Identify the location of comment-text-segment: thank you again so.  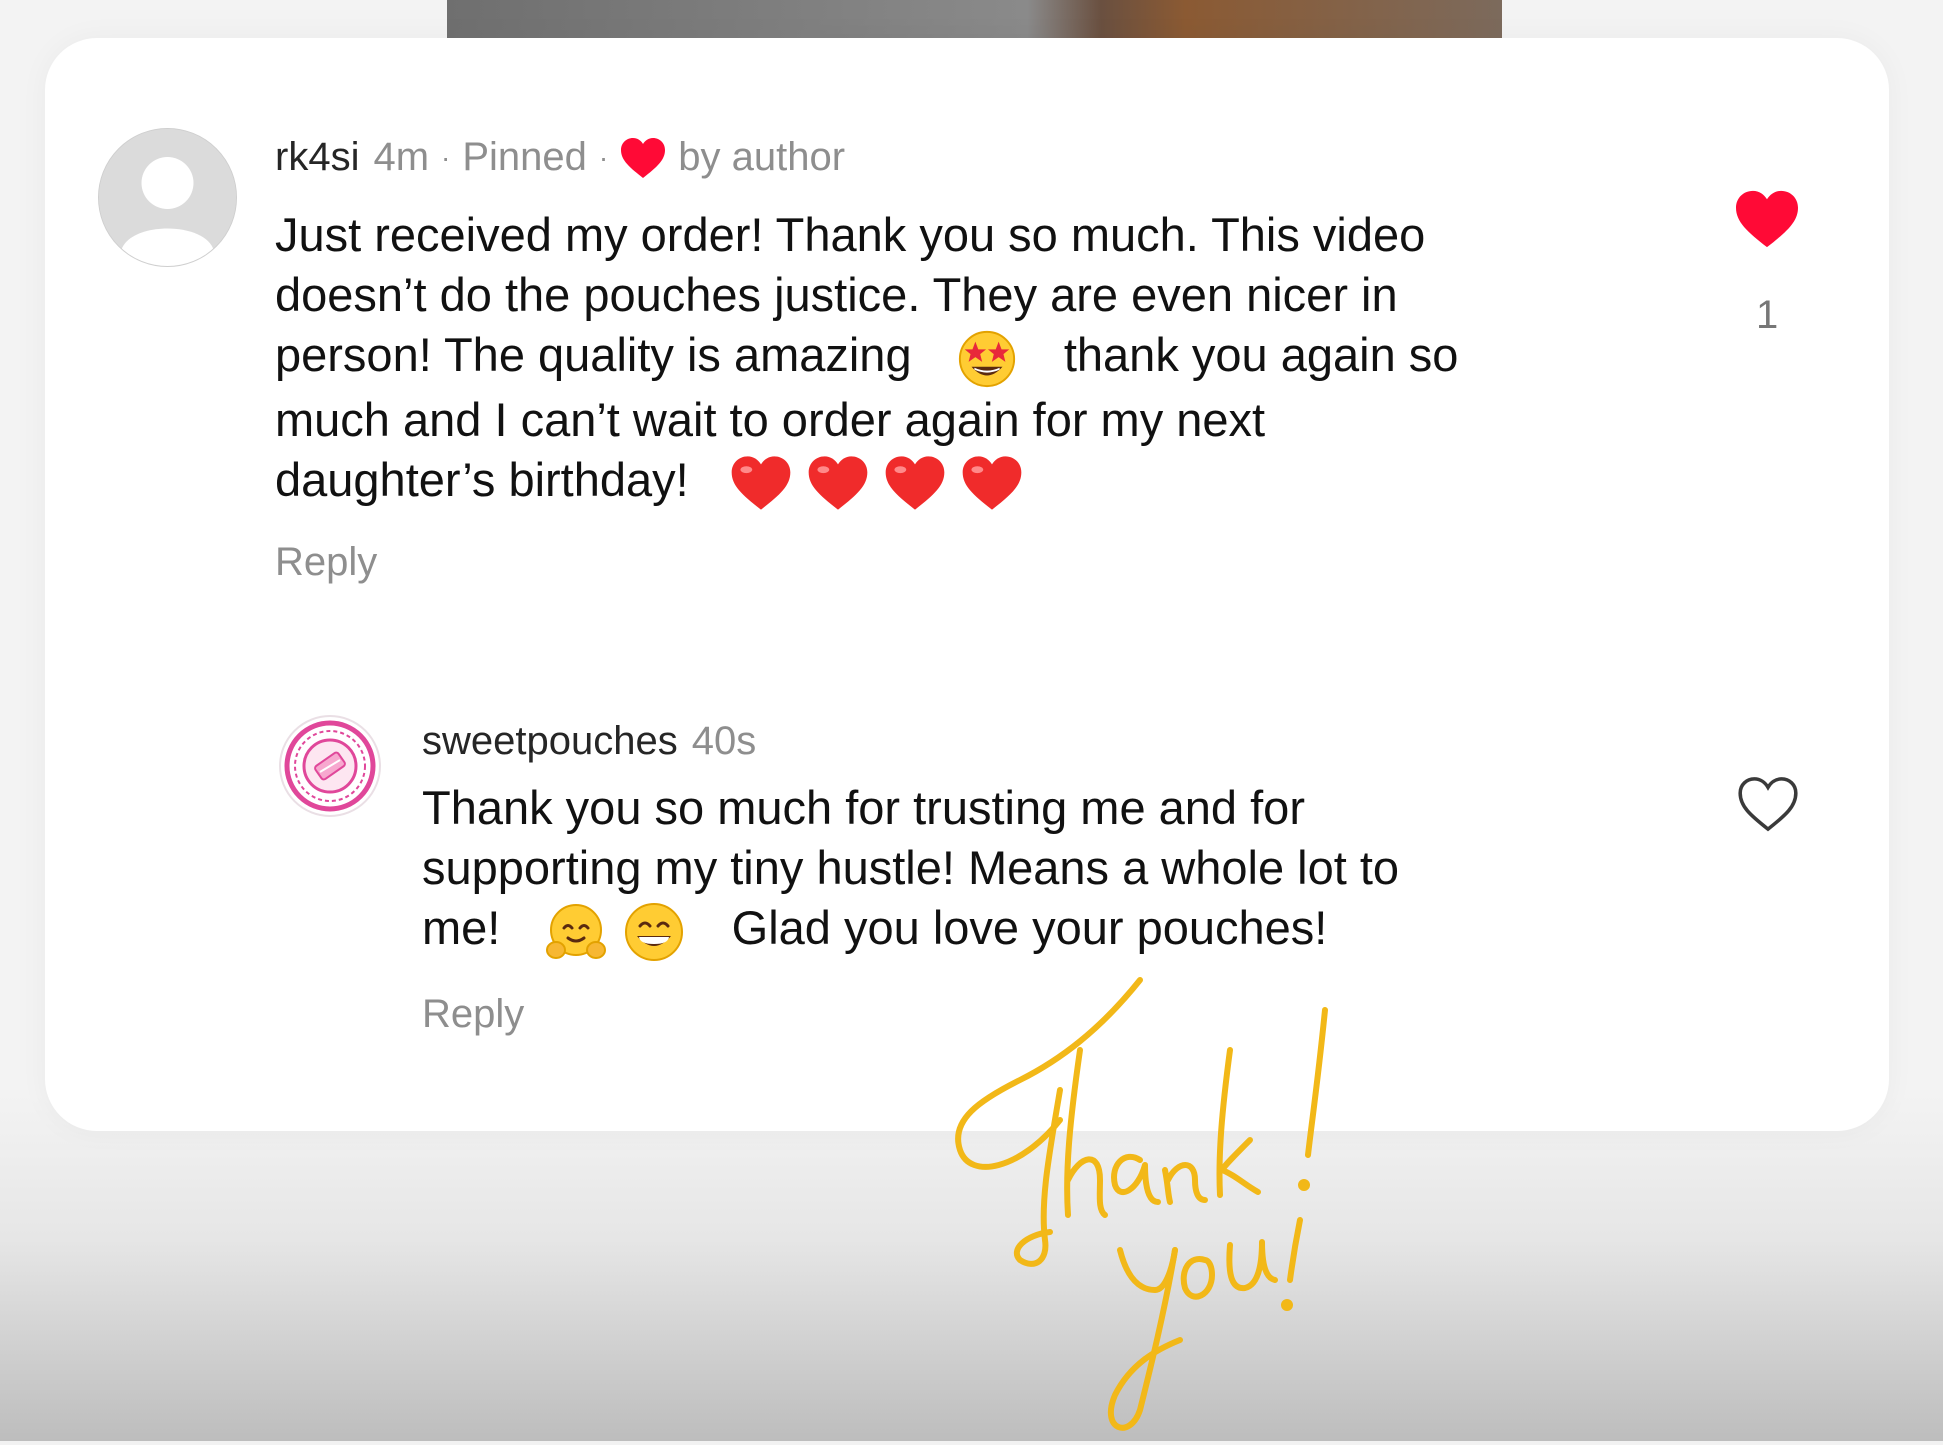
(1261, 354).